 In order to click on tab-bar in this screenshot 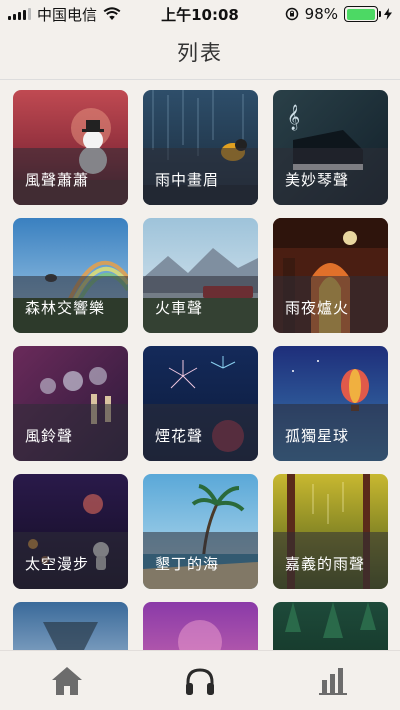, I will do `click(200, 680)`.